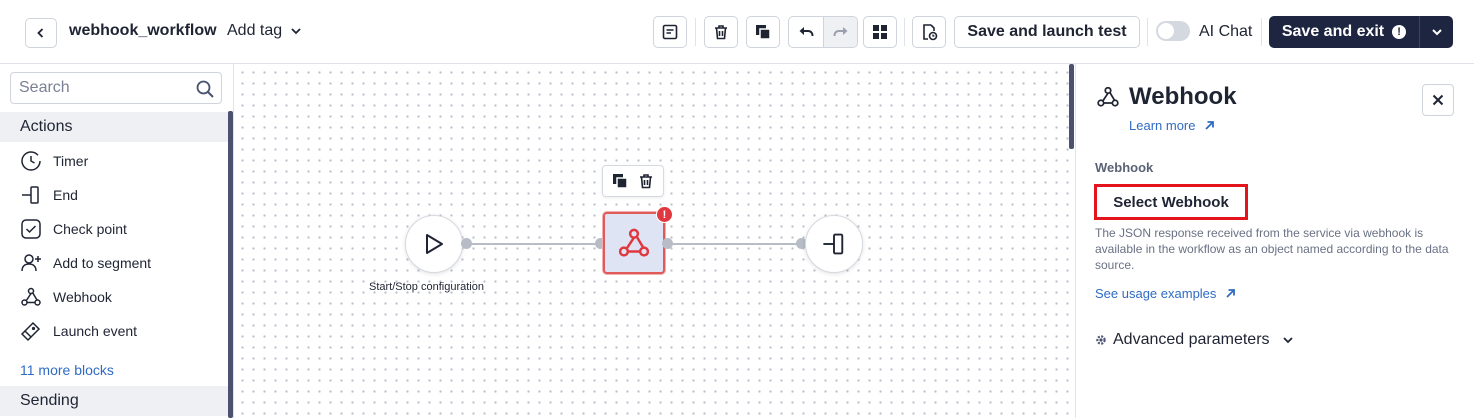  What do you see at coordinates (31, 229) in the screenshot?
I see `check-point-icon` at bounding box center [31, 229].